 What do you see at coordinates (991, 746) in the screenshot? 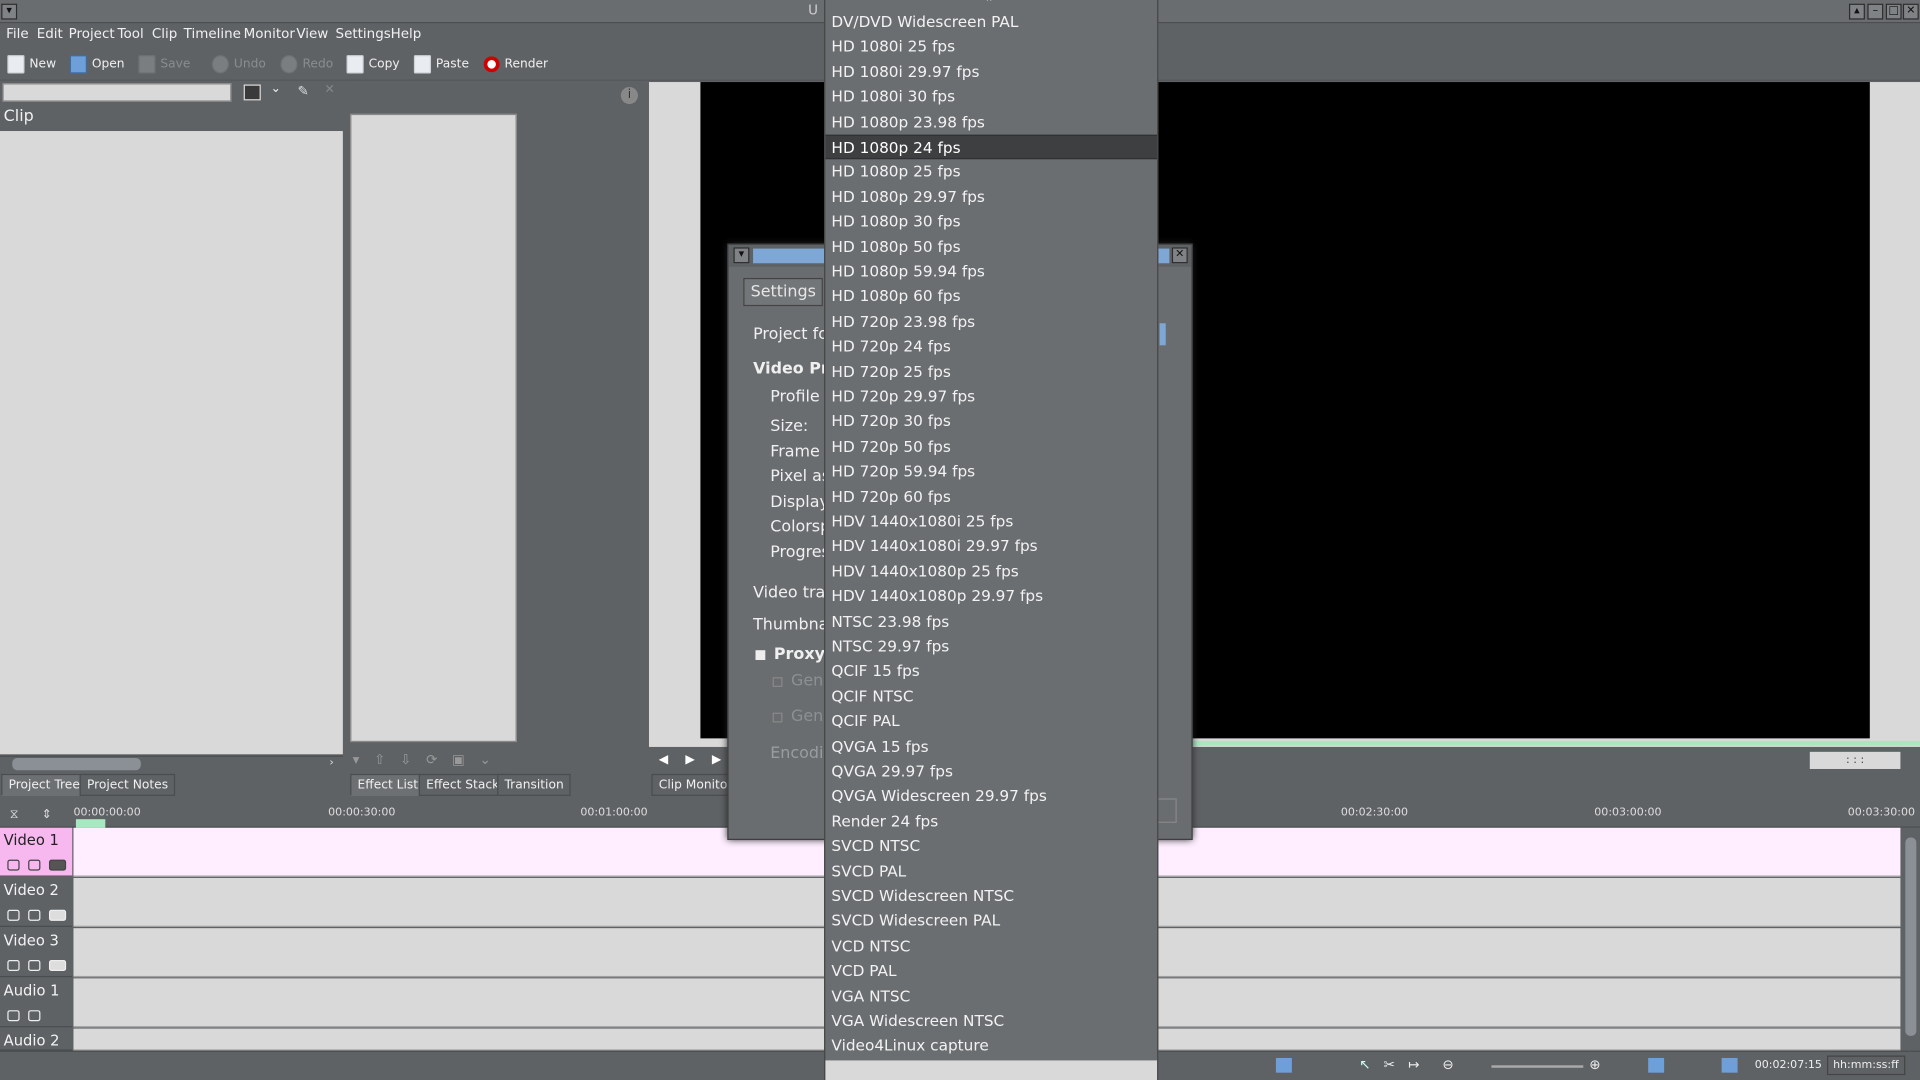
I see `profile-option: QVGA 15 fps` at bounding box center [991, 746].